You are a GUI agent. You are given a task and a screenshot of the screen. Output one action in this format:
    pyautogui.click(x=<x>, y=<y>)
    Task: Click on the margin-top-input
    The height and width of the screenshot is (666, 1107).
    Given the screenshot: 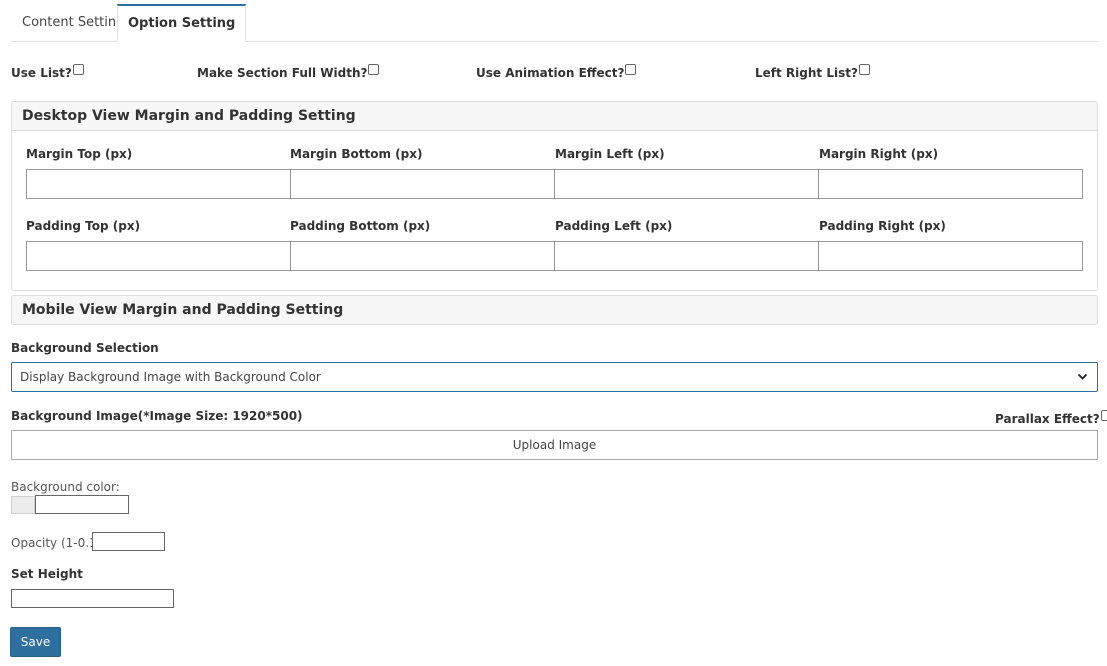 What is the action you would take?
    pyautogui.click(x=158, y=184)
    